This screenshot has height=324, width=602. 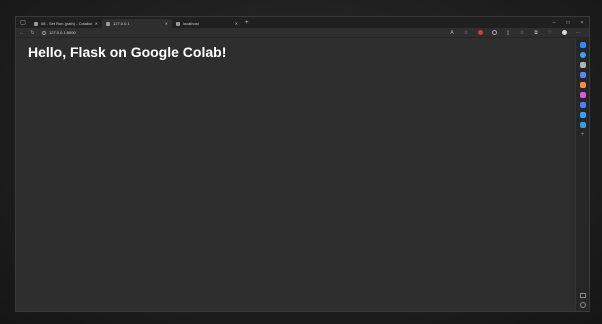 I want to click on colab-favicon-icon, so click(x=36, y=23).